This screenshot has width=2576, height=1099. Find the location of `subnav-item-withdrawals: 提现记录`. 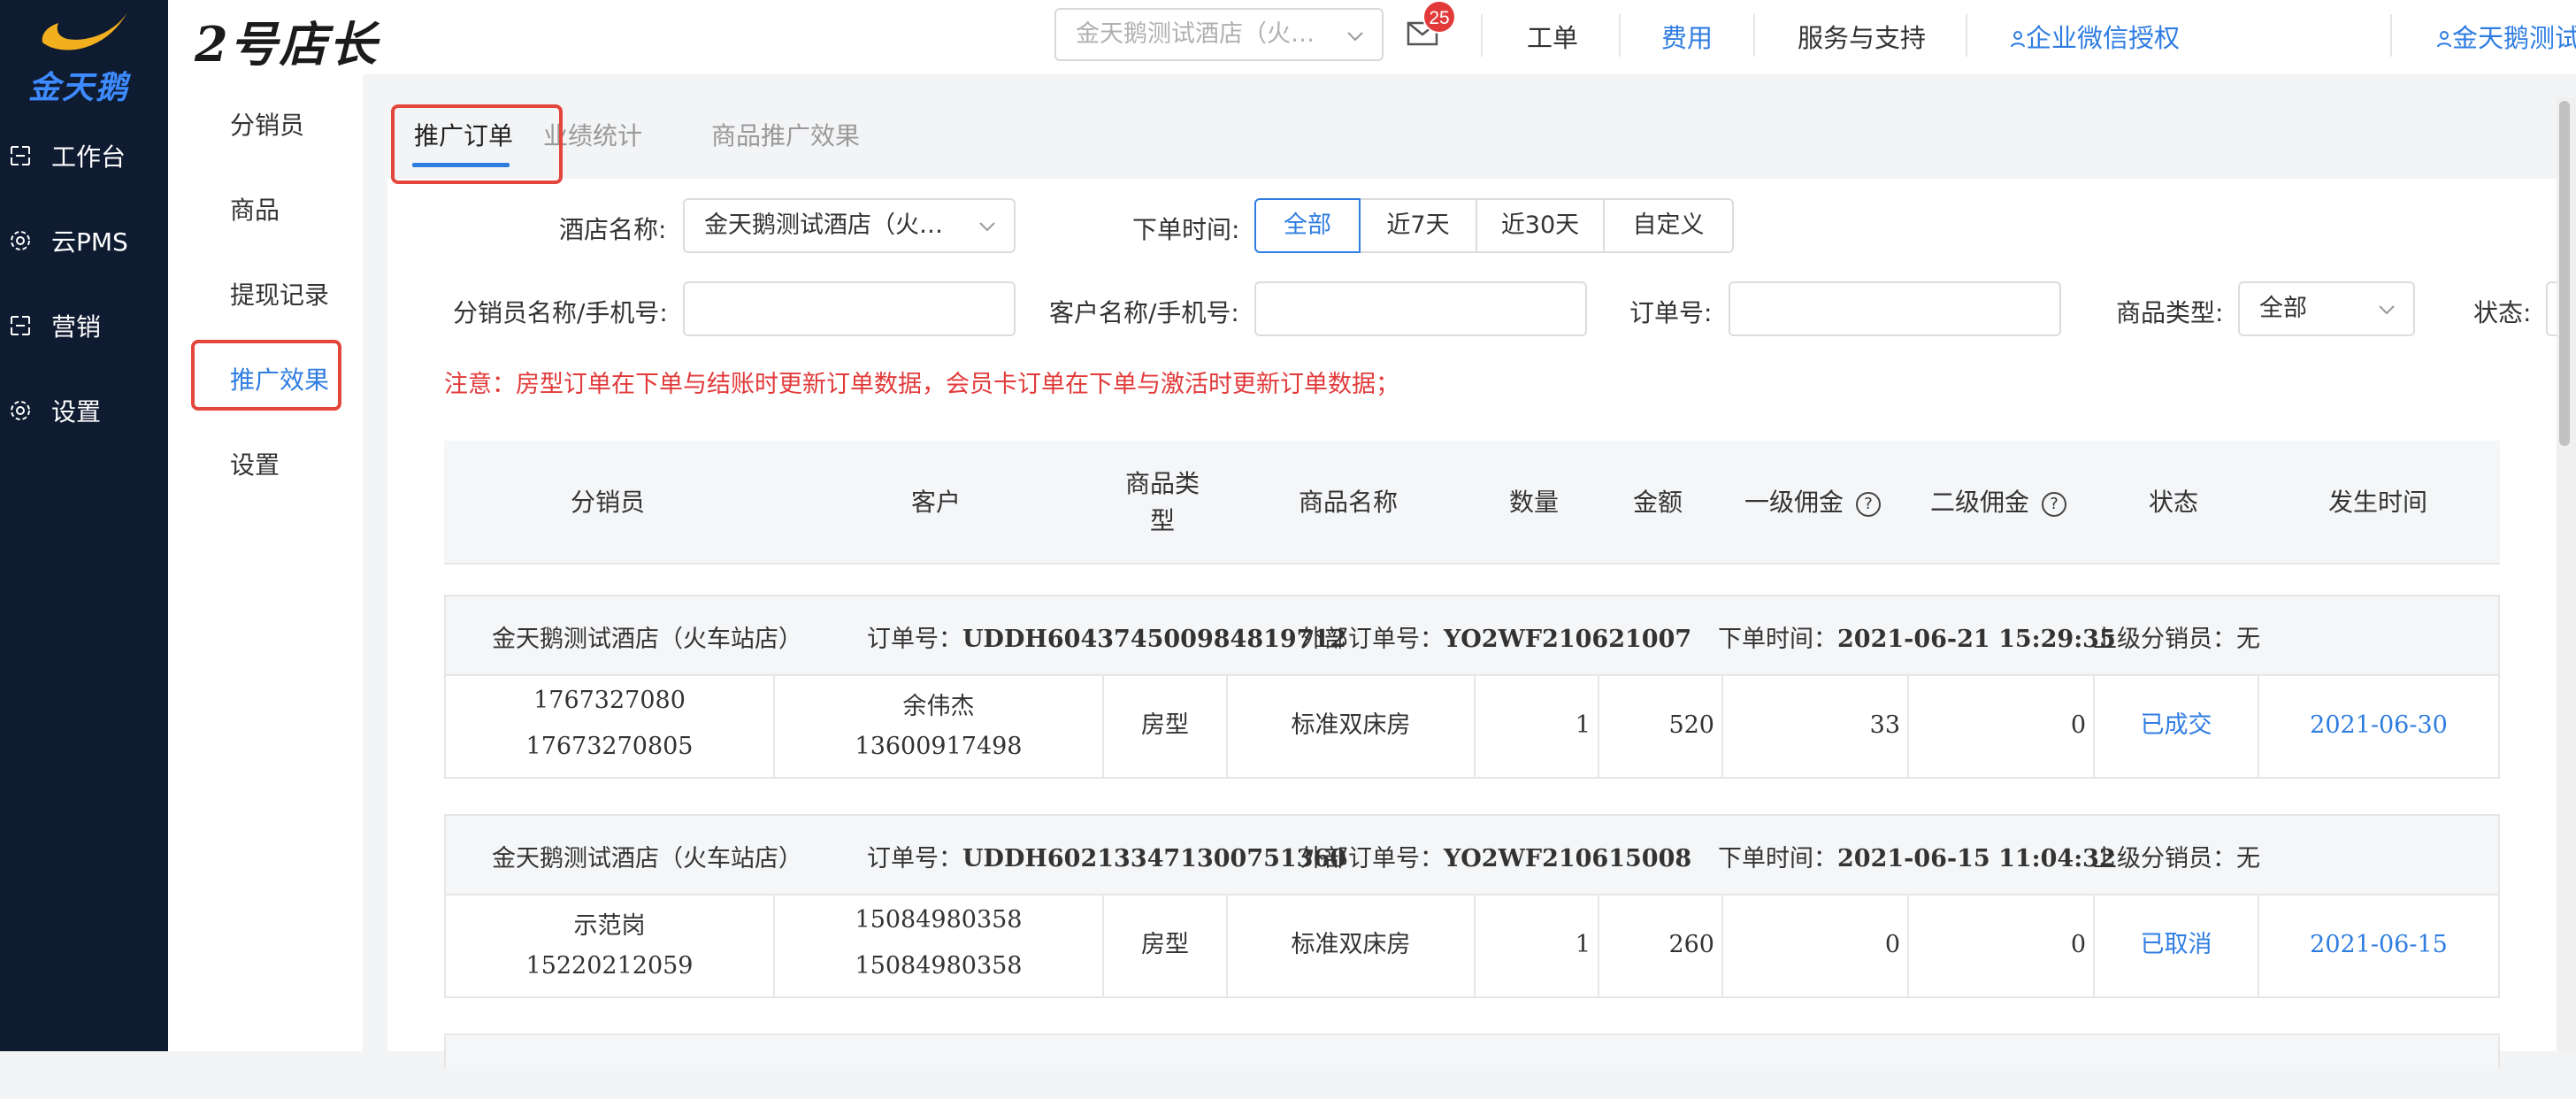

subnav-item-withdrawals: 提现记录 is located at coordinates (279, 293).